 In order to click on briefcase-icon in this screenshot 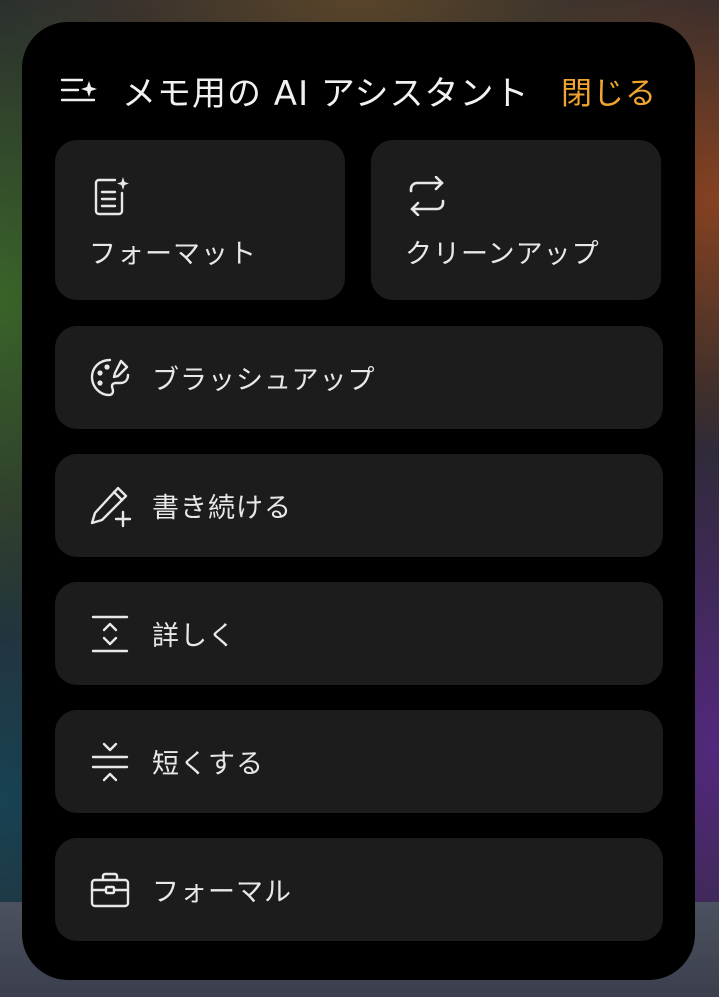, I will do `click(110, 890)`.